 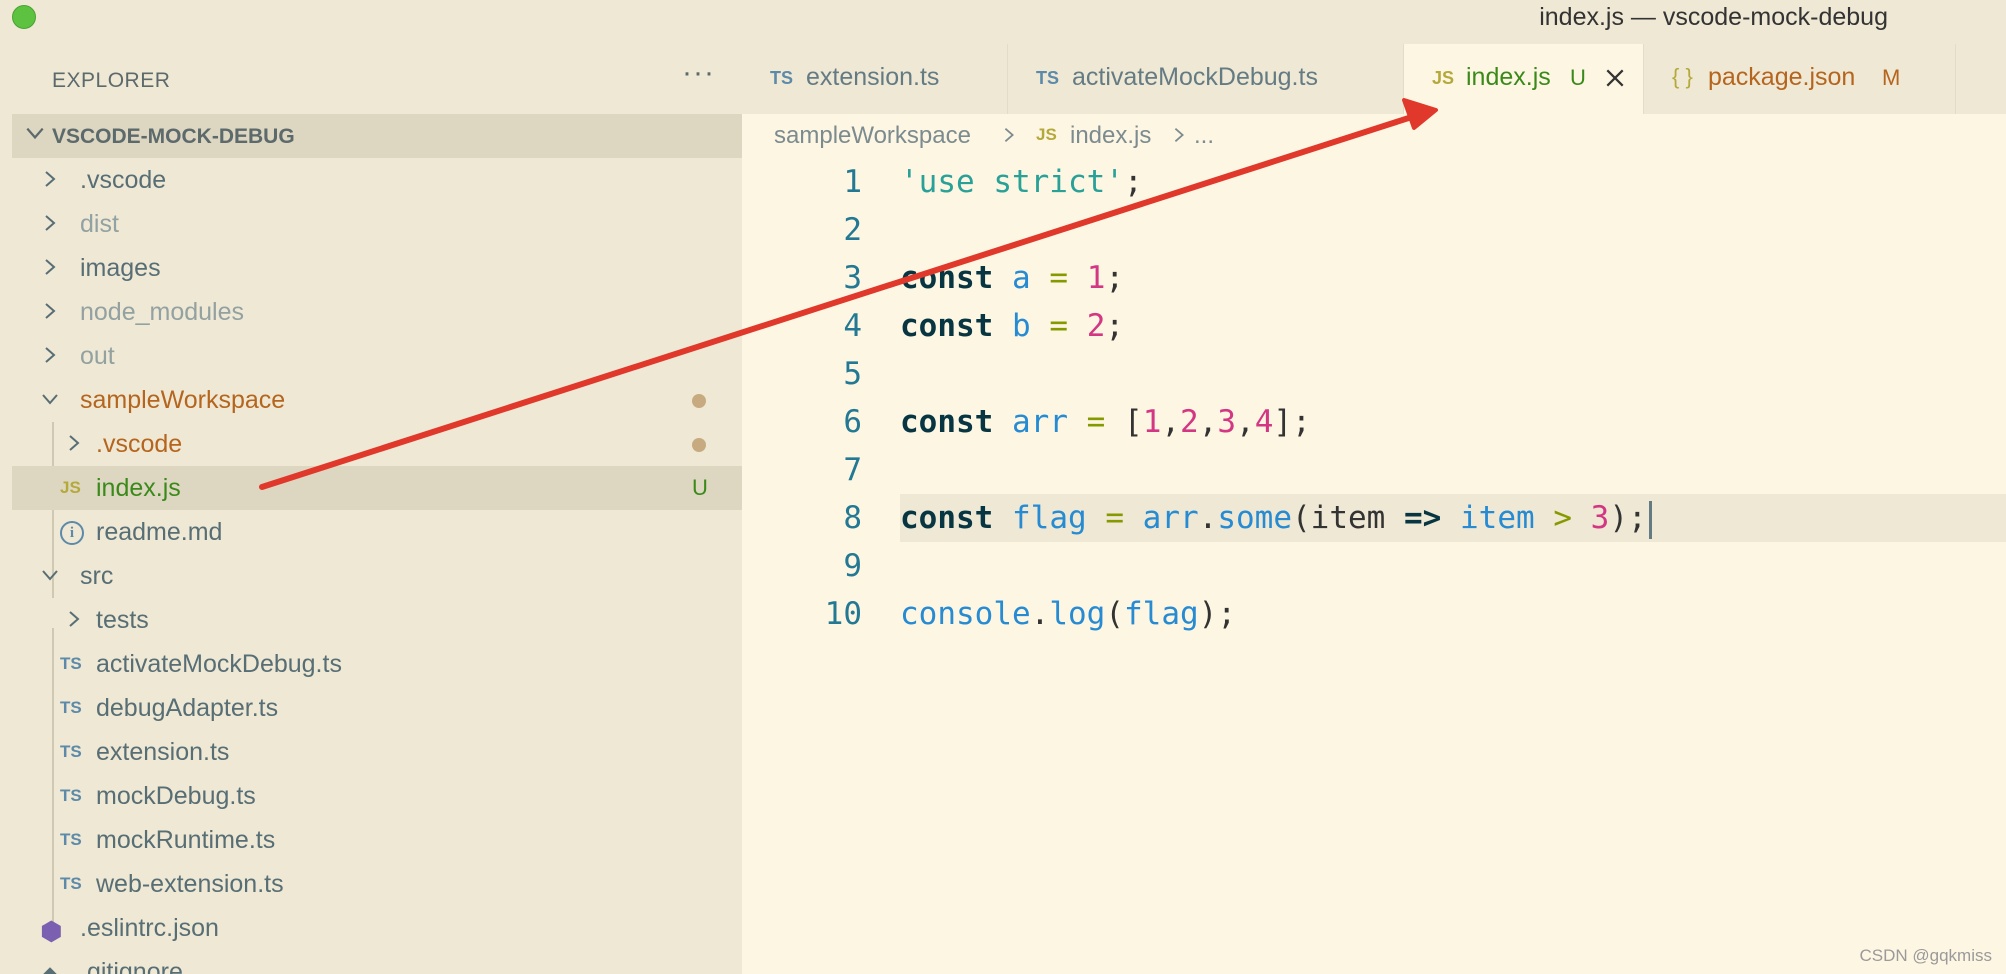 What do you see at coordinates (50, 967) in the screenshot?
I see `git-icon: ◆` at bounding box center [50, 967].